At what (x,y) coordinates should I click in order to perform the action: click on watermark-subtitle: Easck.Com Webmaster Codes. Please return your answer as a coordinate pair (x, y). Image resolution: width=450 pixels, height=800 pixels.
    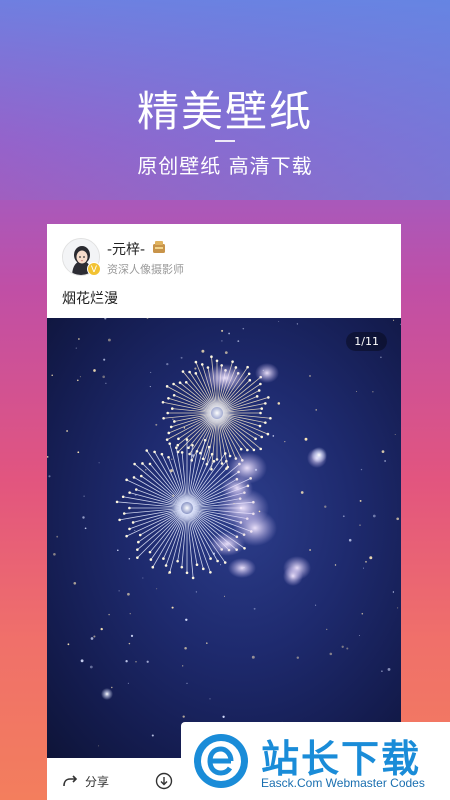
    Looking at the image, I should click on (343, 783).